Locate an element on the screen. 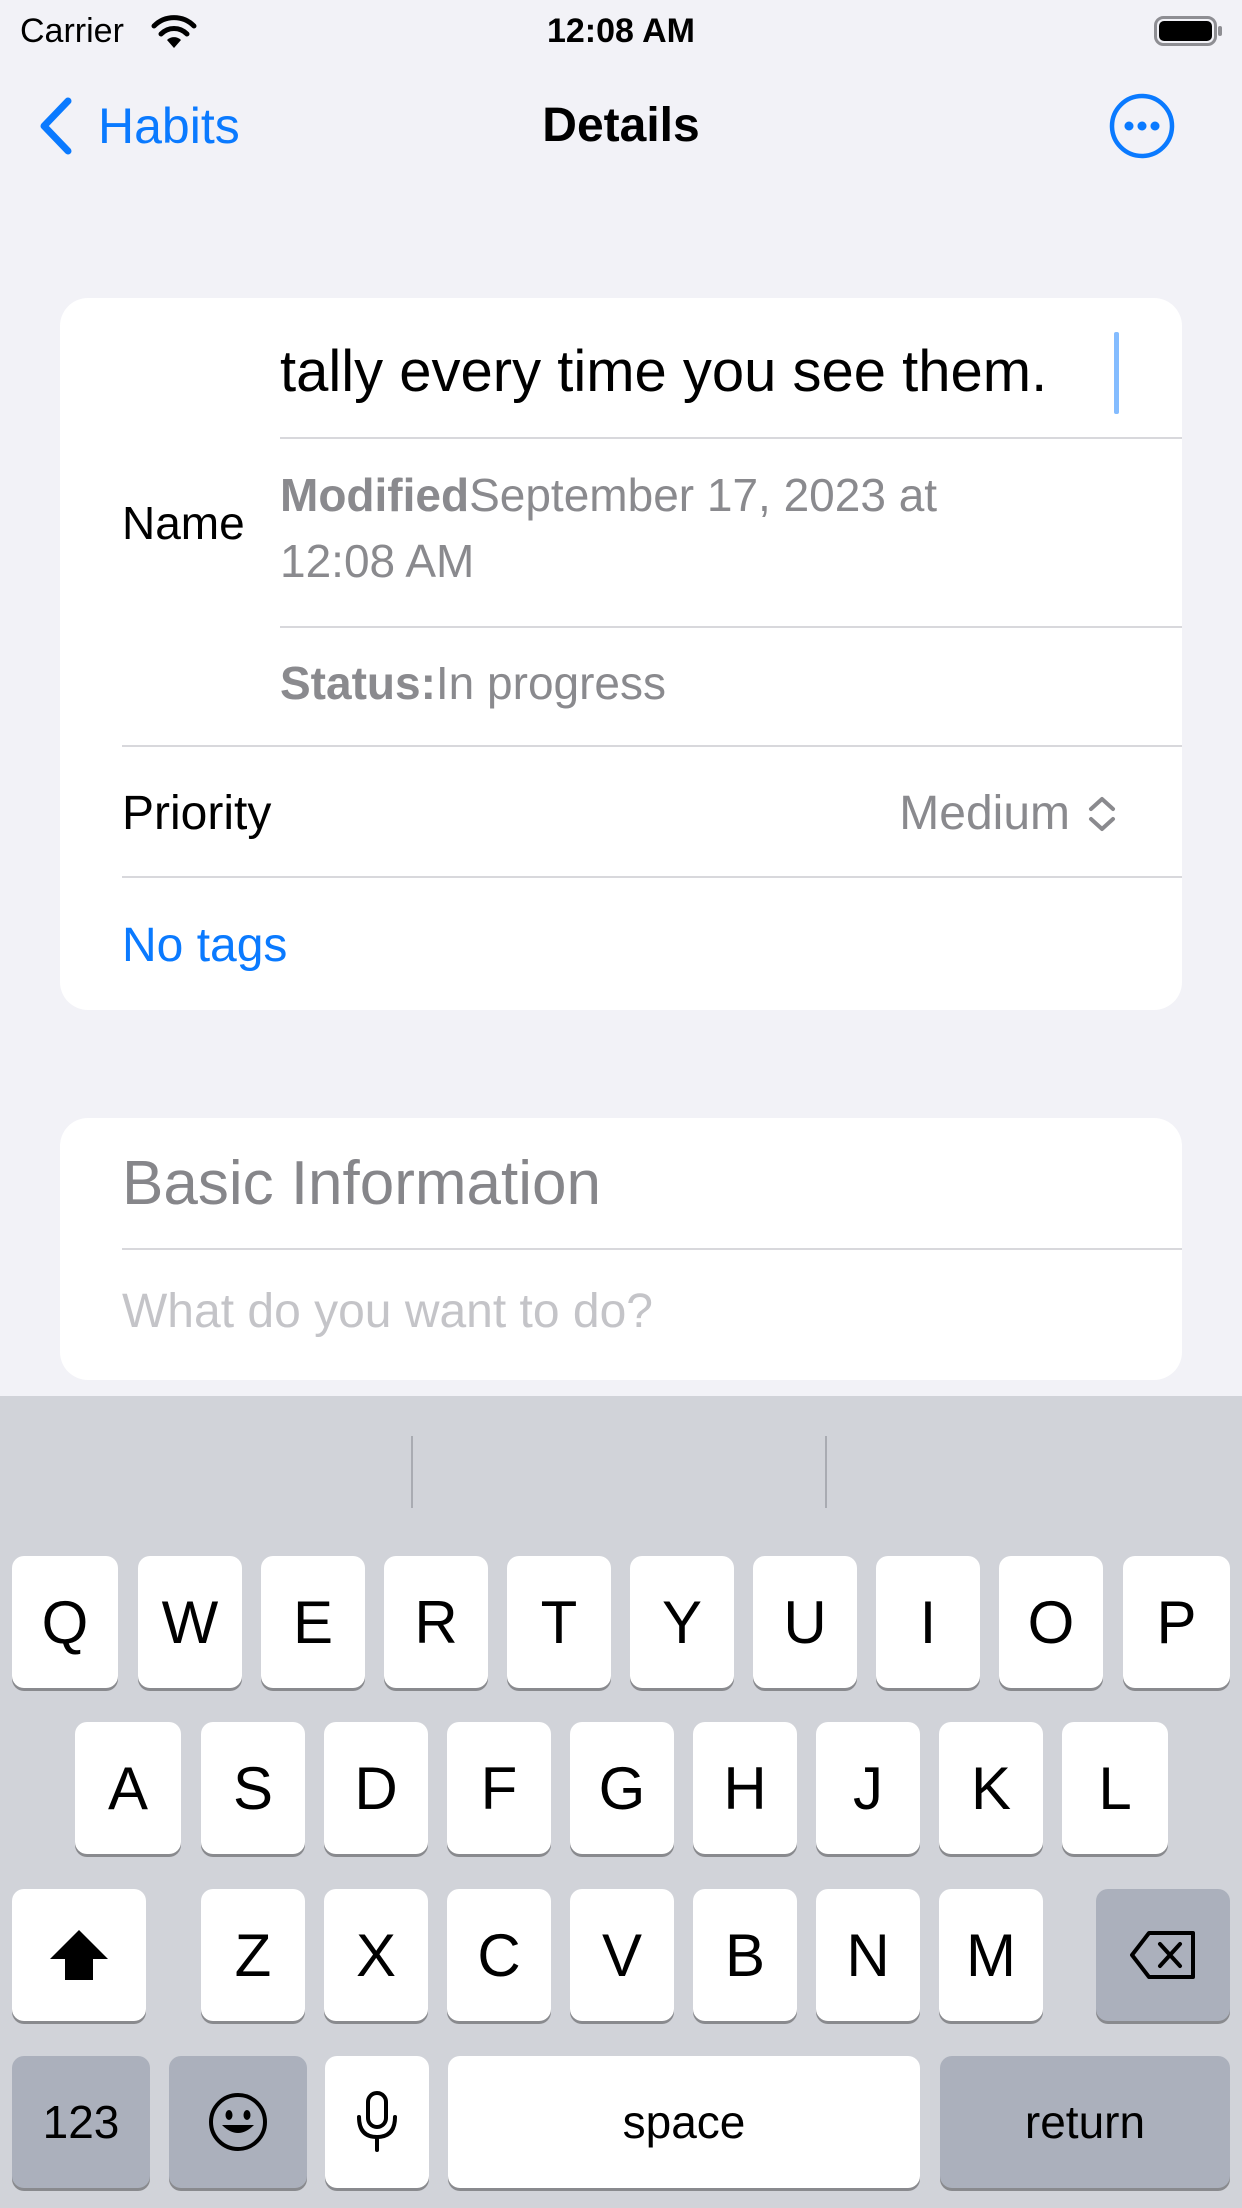 The image size is (1242, 2208). priority-value: Medium is located at coordinates (984, 813).